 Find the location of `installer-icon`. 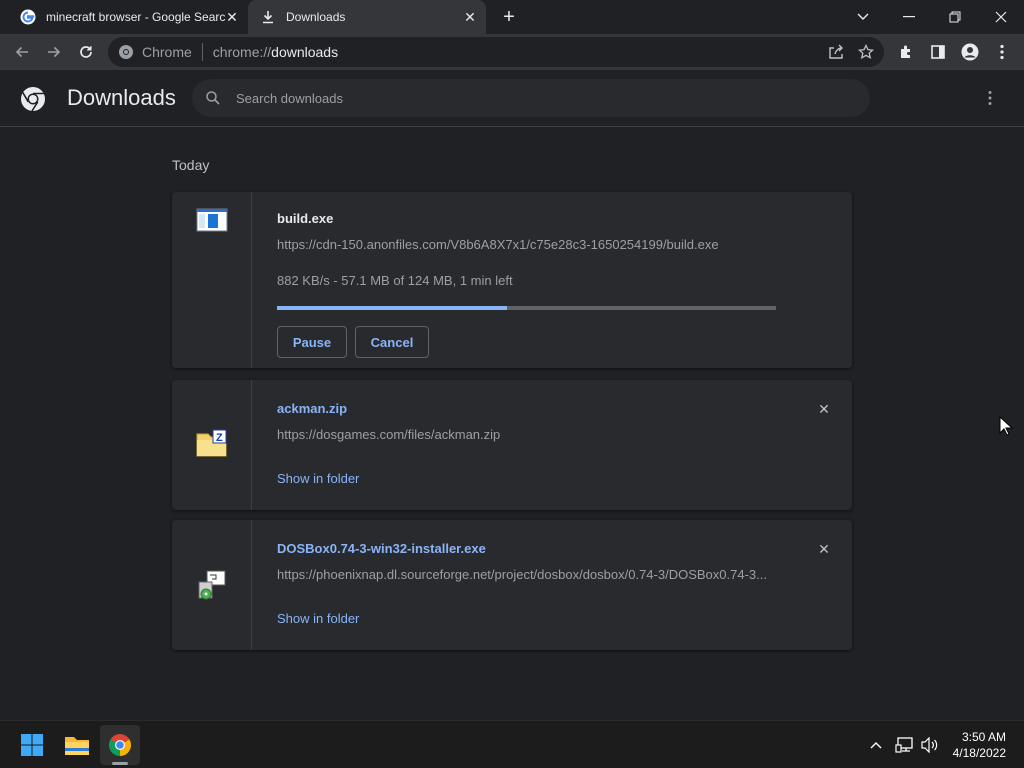

installer-icon is located at coordinates (212, 586).